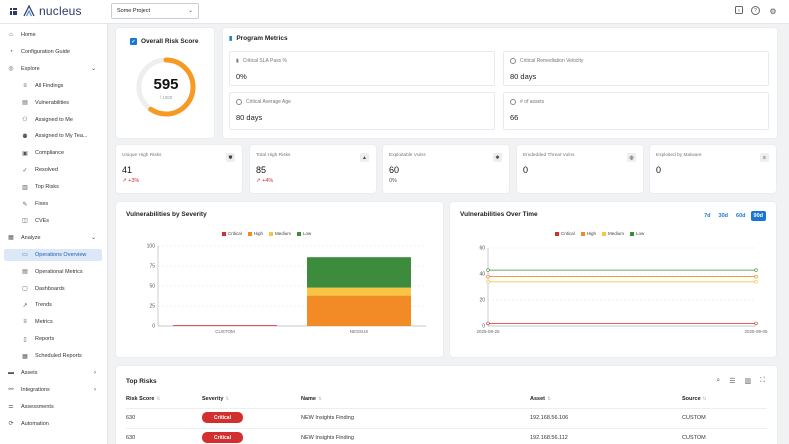  Describe the element at coordinates (53, 390) in the screenshot. I see `sidebar-item-integrations: ⚯ Integrations ›` at that location.